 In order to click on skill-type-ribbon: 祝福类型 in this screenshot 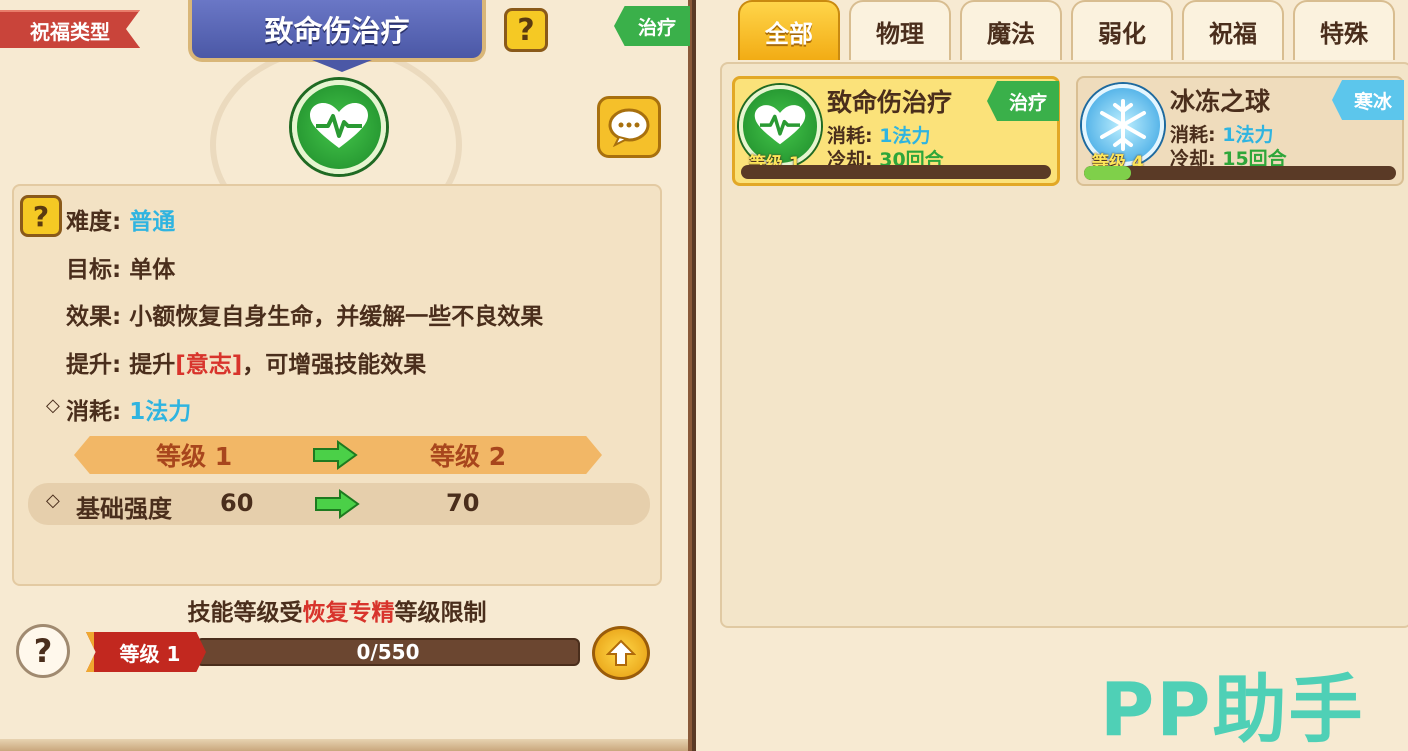, I will do `click(70, 29)`.